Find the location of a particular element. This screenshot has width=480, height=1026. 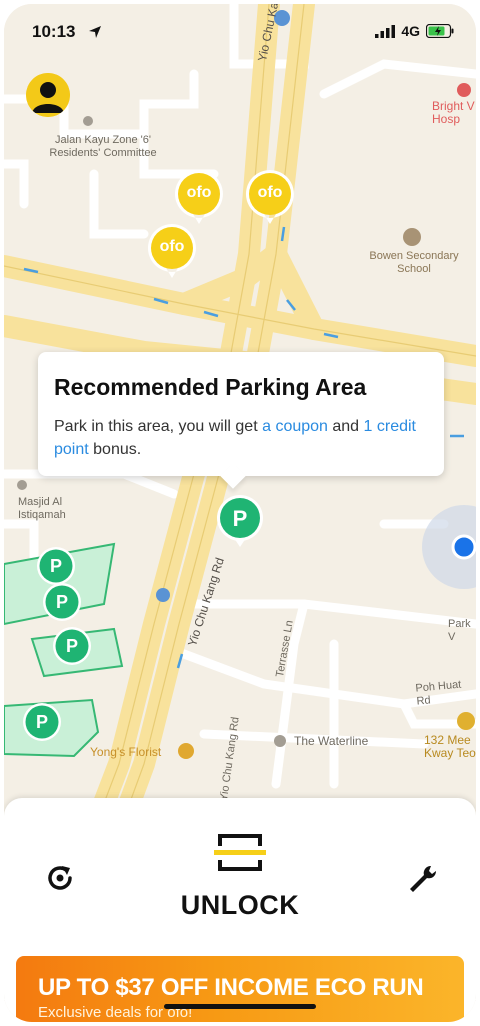

avatar is located at coordinates (48, 95).